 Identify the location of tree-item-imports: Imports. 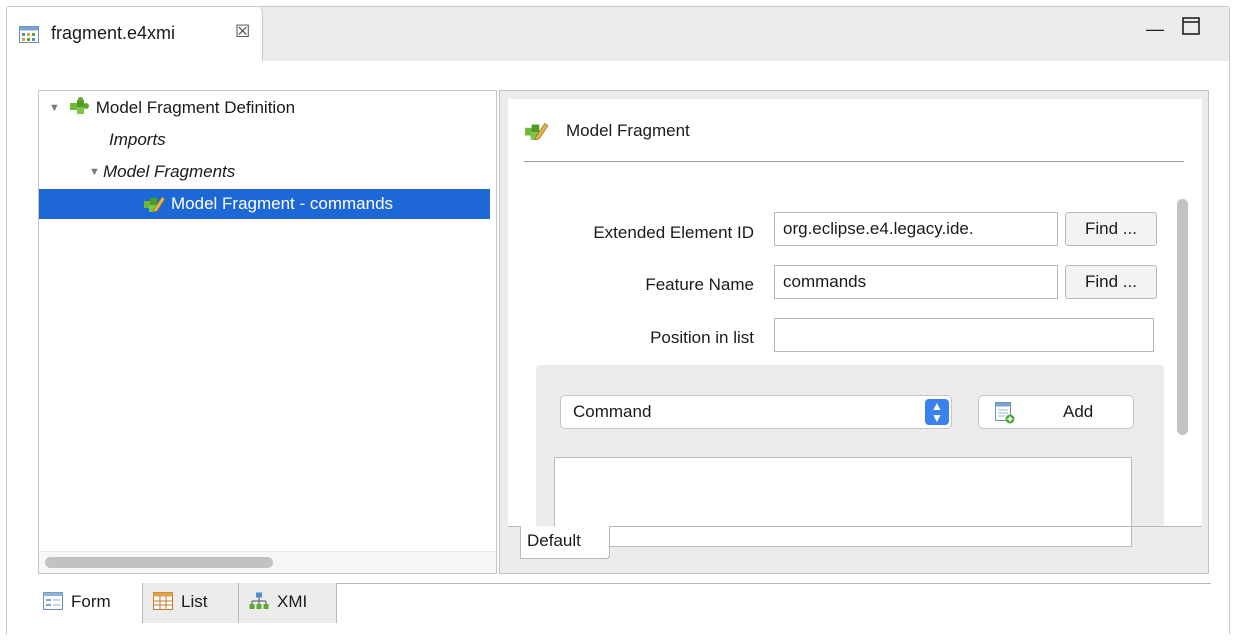
(137, 140).